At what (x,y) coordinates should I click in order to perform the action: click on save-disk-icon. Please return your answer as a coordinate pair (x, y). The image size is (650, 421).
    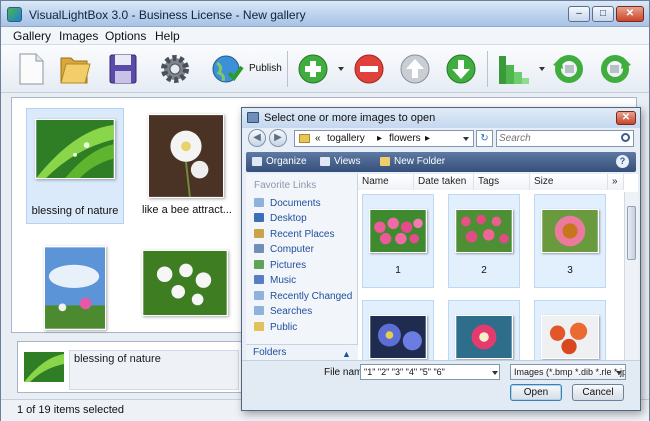
    Looking at the image, I should click on (123, 69).